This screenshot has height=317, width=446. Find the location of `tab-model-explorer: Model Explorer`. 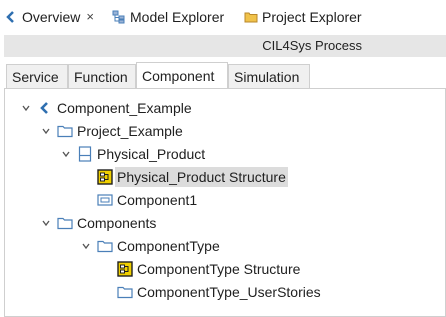

tab-model-explorer: Model Explorer is located at coordinates (168, 16).